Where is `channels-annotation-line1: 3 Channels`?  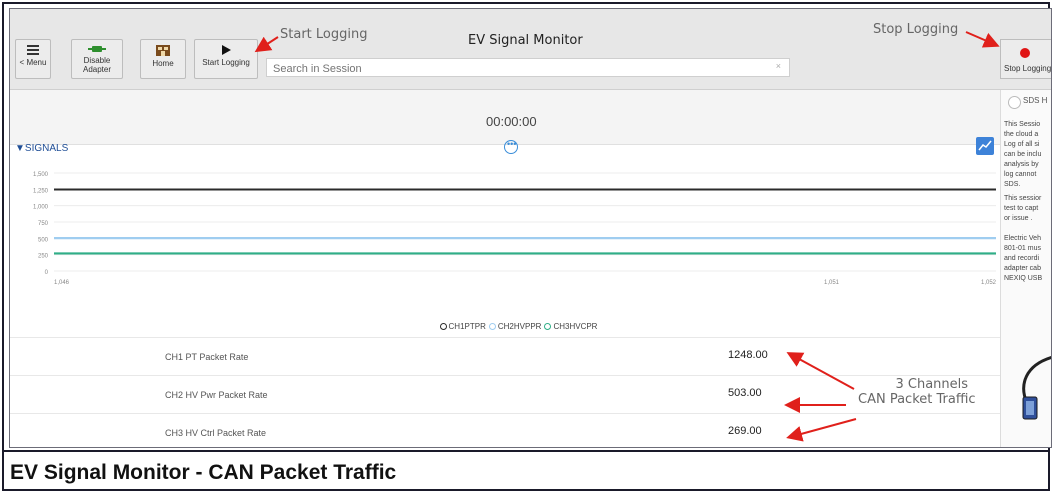
channels-annotation-line1: 3 Channels is located at coordinates (932, 384).